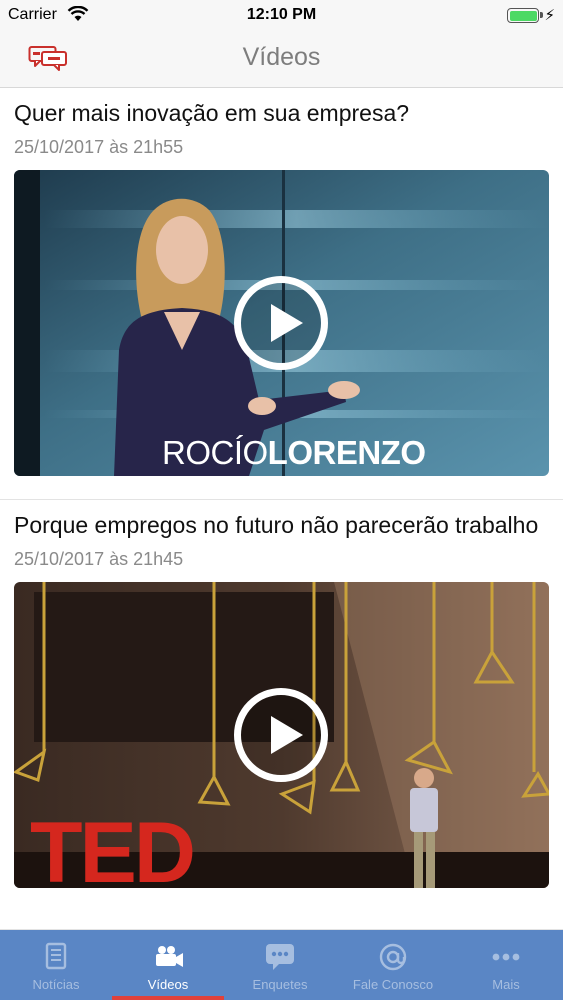 This screenshot has width=563, height=1000. What do you see at coordinates (168, 984) in the screenshot?
I see `tab-label: Vídeos` at bounding box center [168, 984].